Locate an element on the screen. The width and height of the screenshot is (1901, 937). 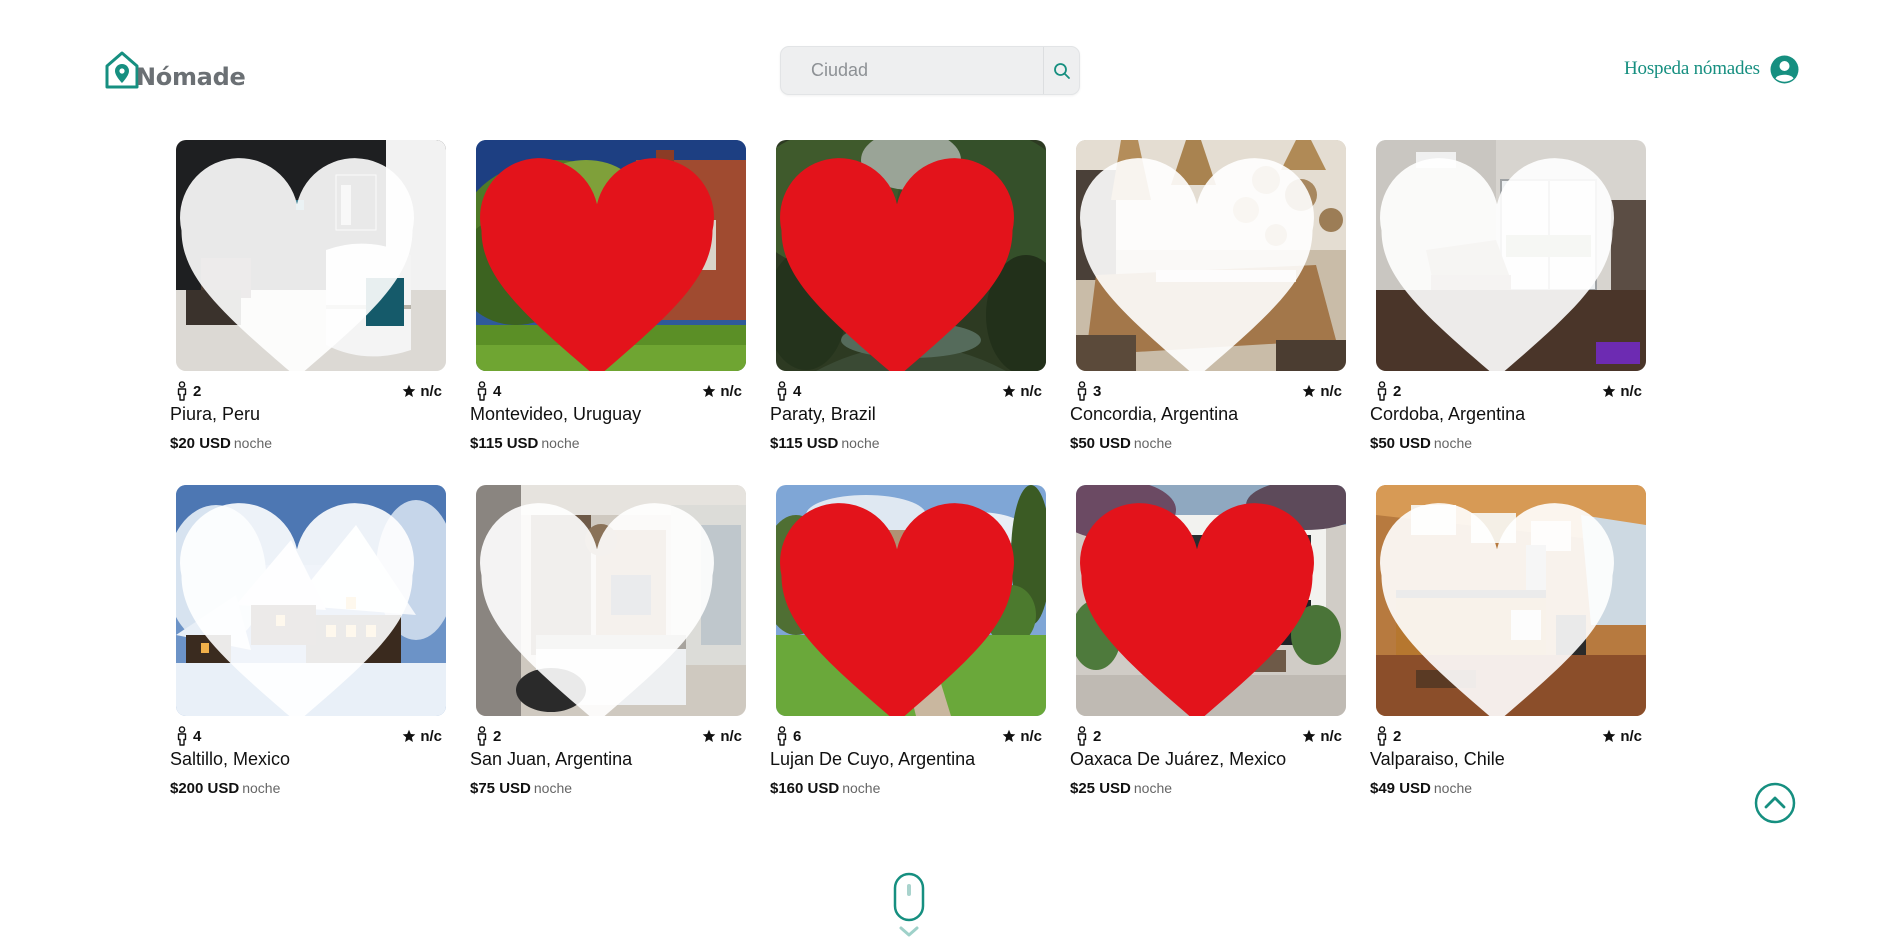
back-to-top-button is located at coordinates (1775, 803).